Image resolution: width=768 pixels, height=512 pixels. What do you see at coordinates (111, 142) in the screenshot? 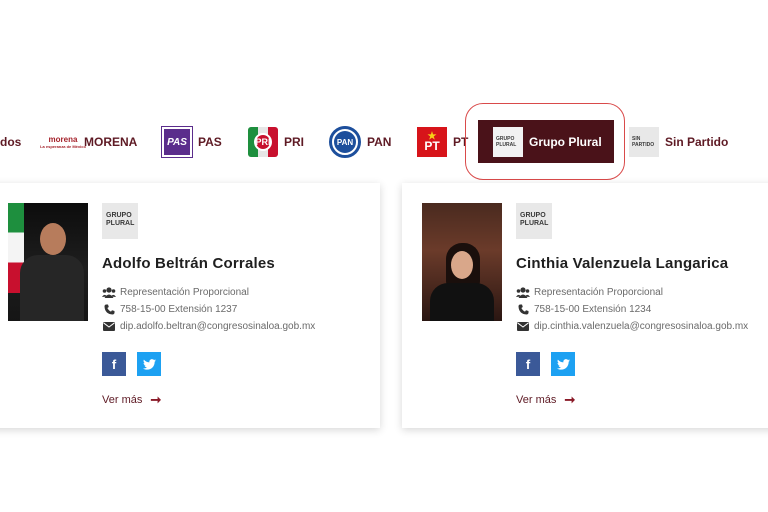
I see `tab-label: MORENA` at bounding box center [111, 142].